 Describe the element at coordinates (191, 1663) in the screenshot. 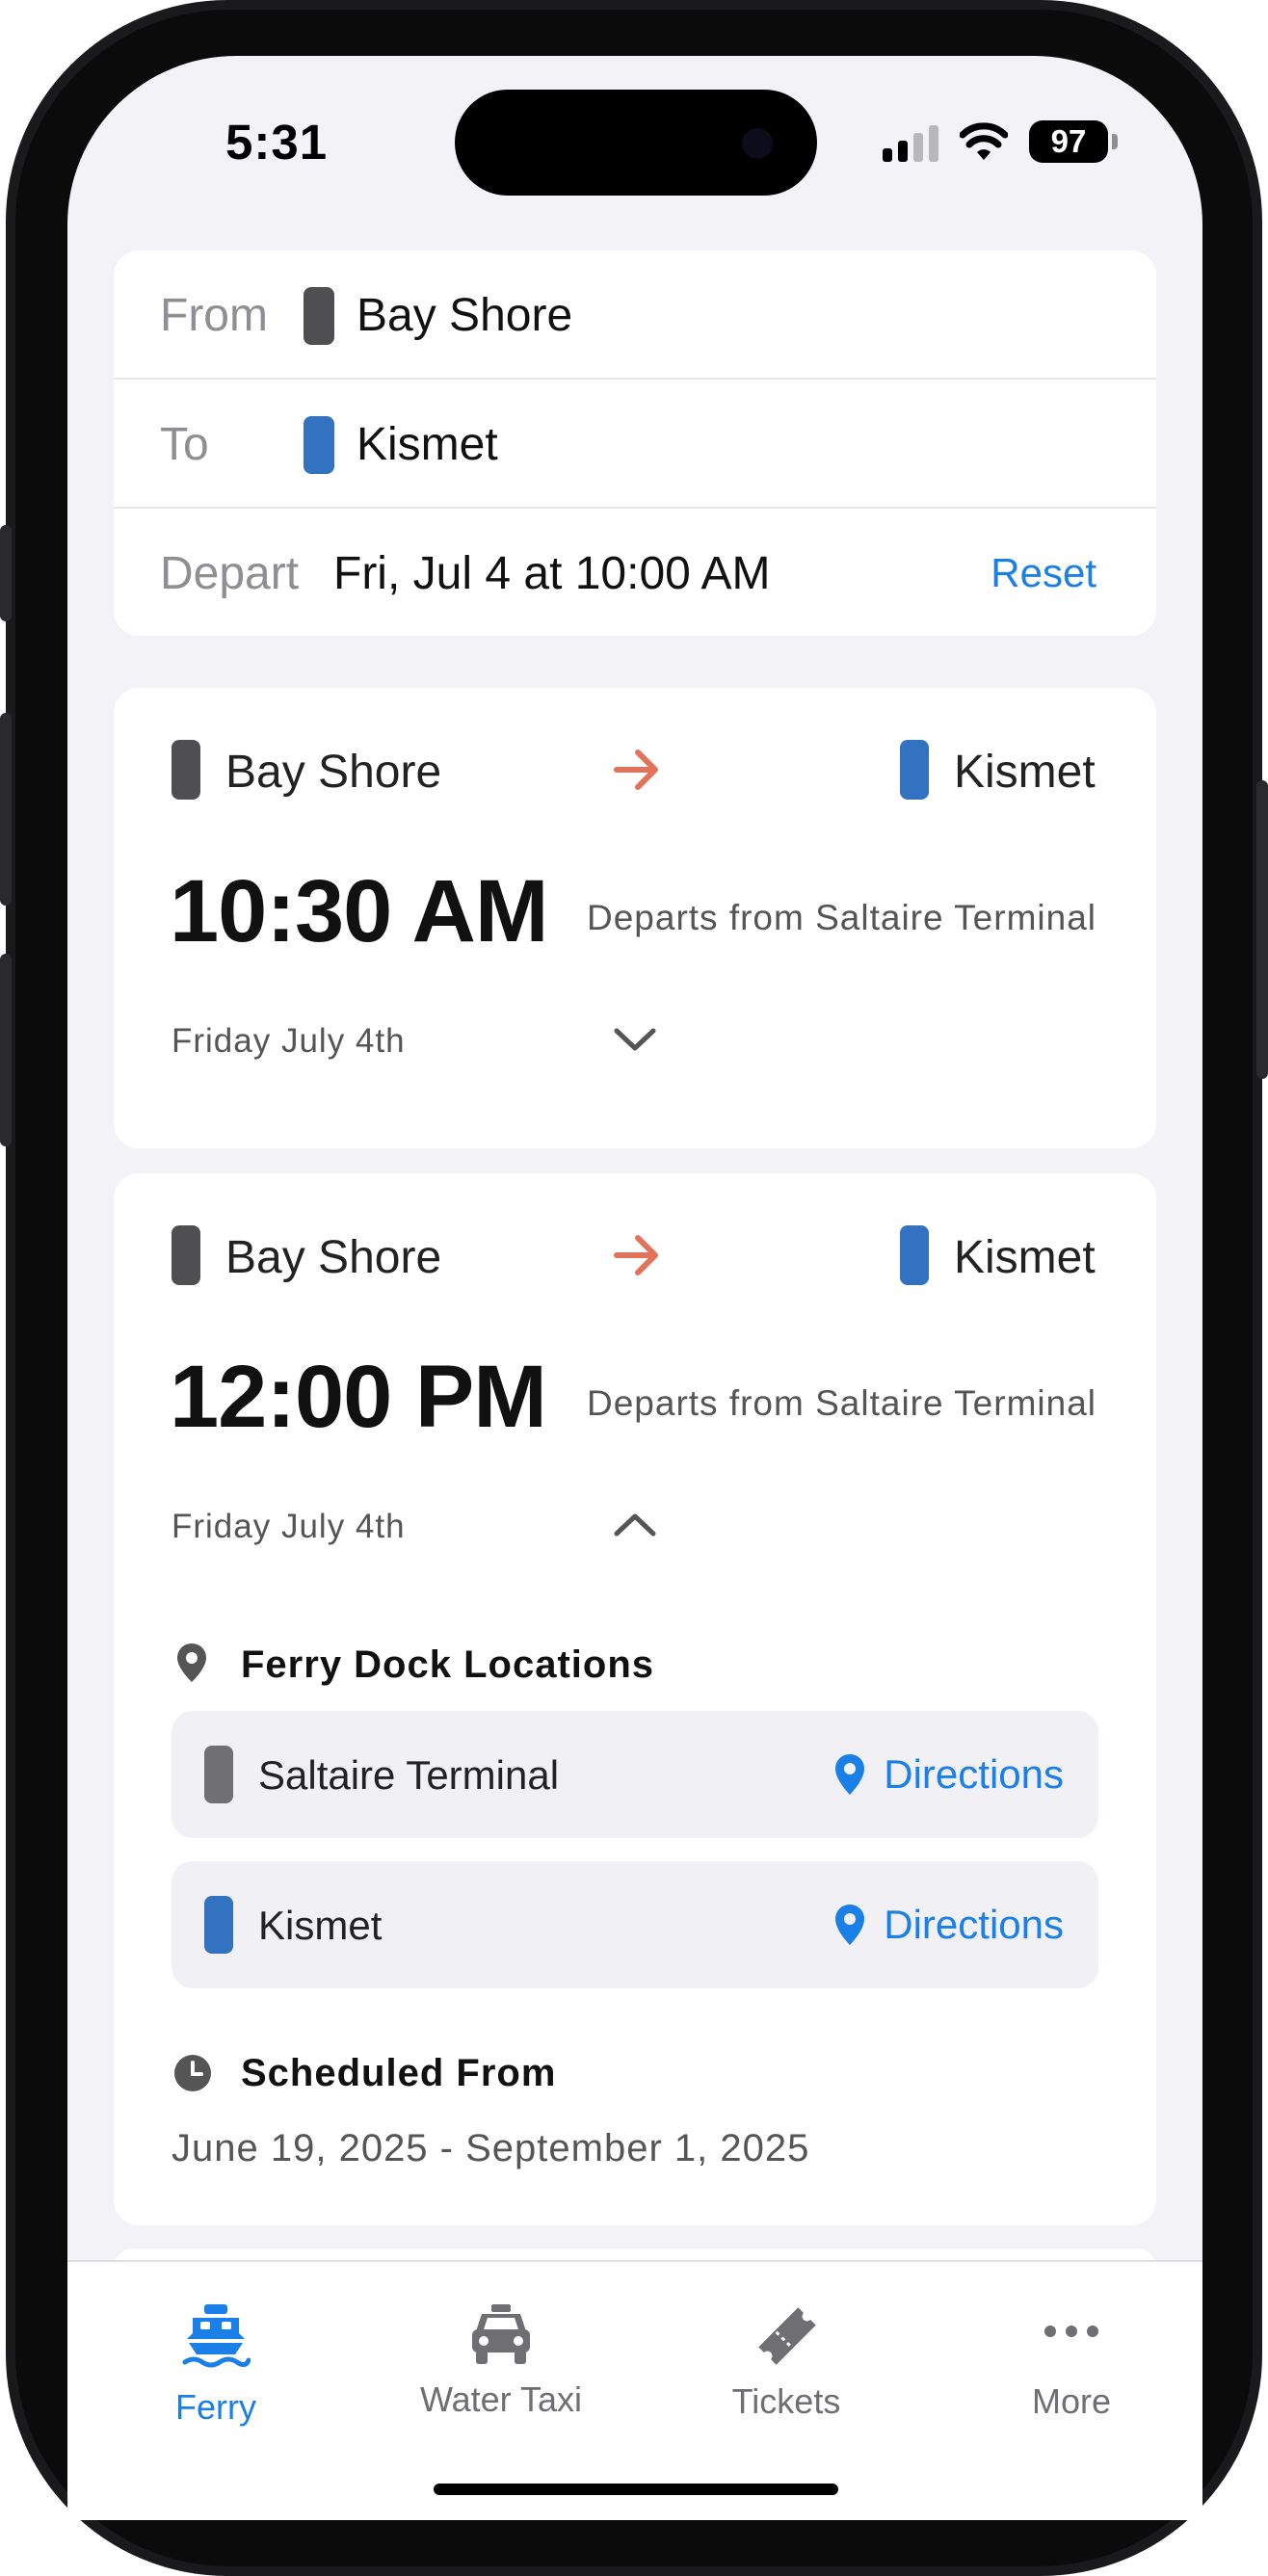

I see `location-pin-icon` at that location.